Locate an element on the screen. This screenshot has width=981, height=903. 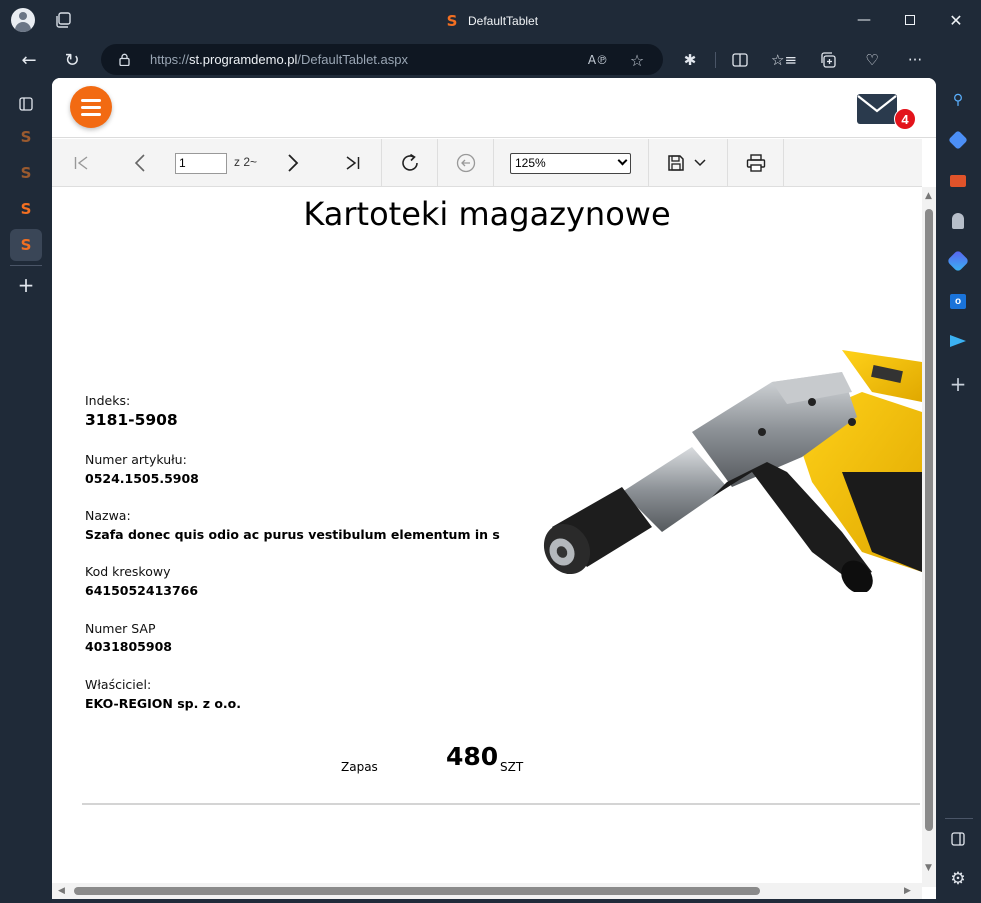
field-label-sap-number: Numer SAP is located at coordinates (120, 628).